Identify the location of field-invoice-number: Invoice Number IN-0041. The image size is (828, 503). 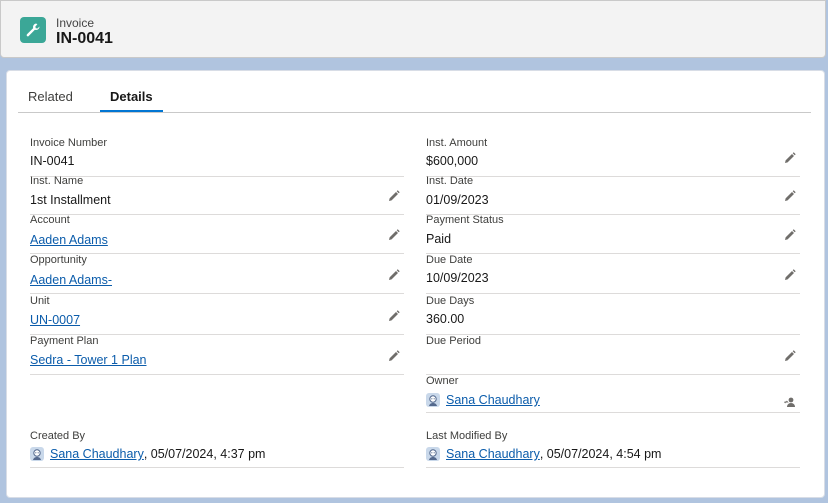
(217, 157).